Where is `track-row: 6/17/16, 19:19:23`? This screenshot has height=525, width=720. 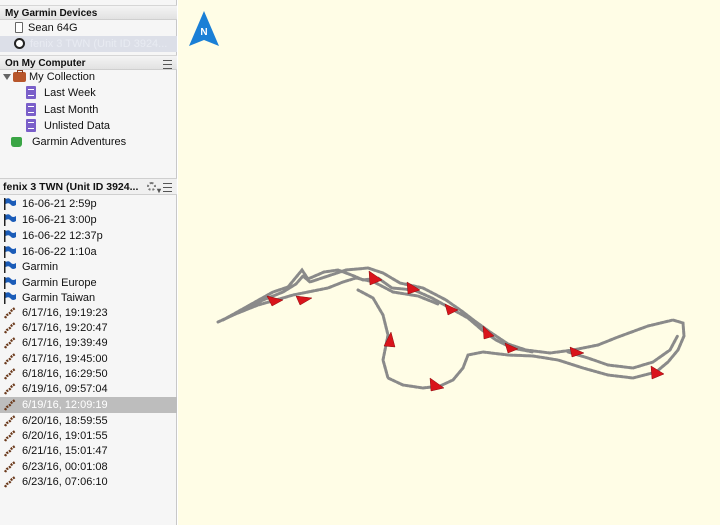 track-row: 6/17/16, 19:19:23 is located at coordinates (88, 313).